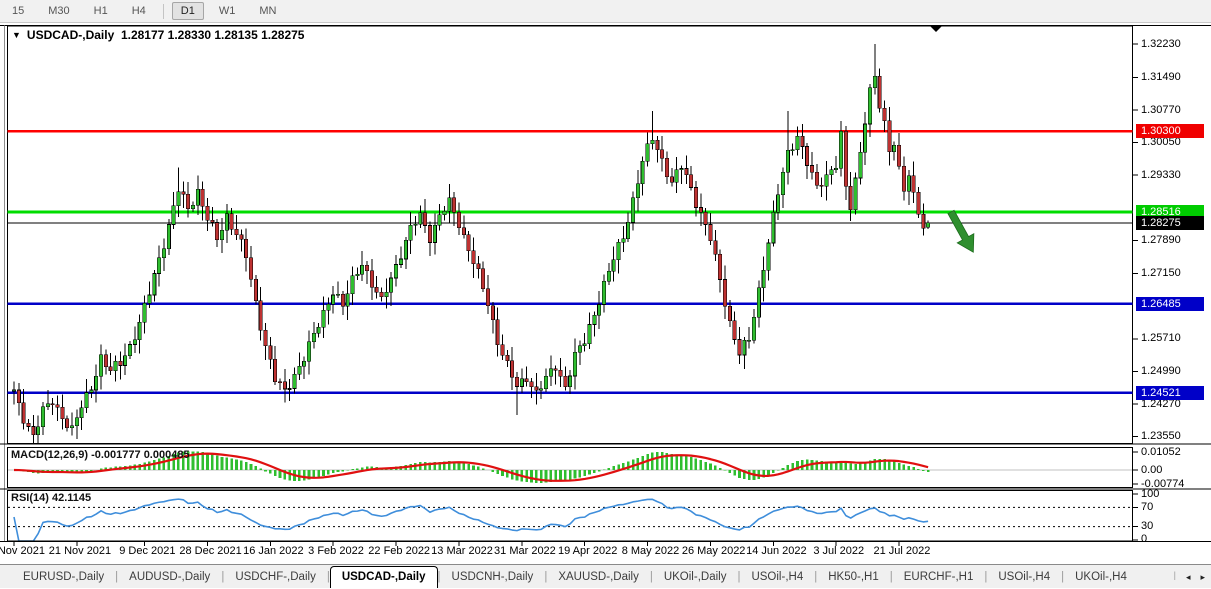  Describe the element at coordinates (1152, 469) in the screenshot. I see `macd-axis-label: 0.00` at that location.